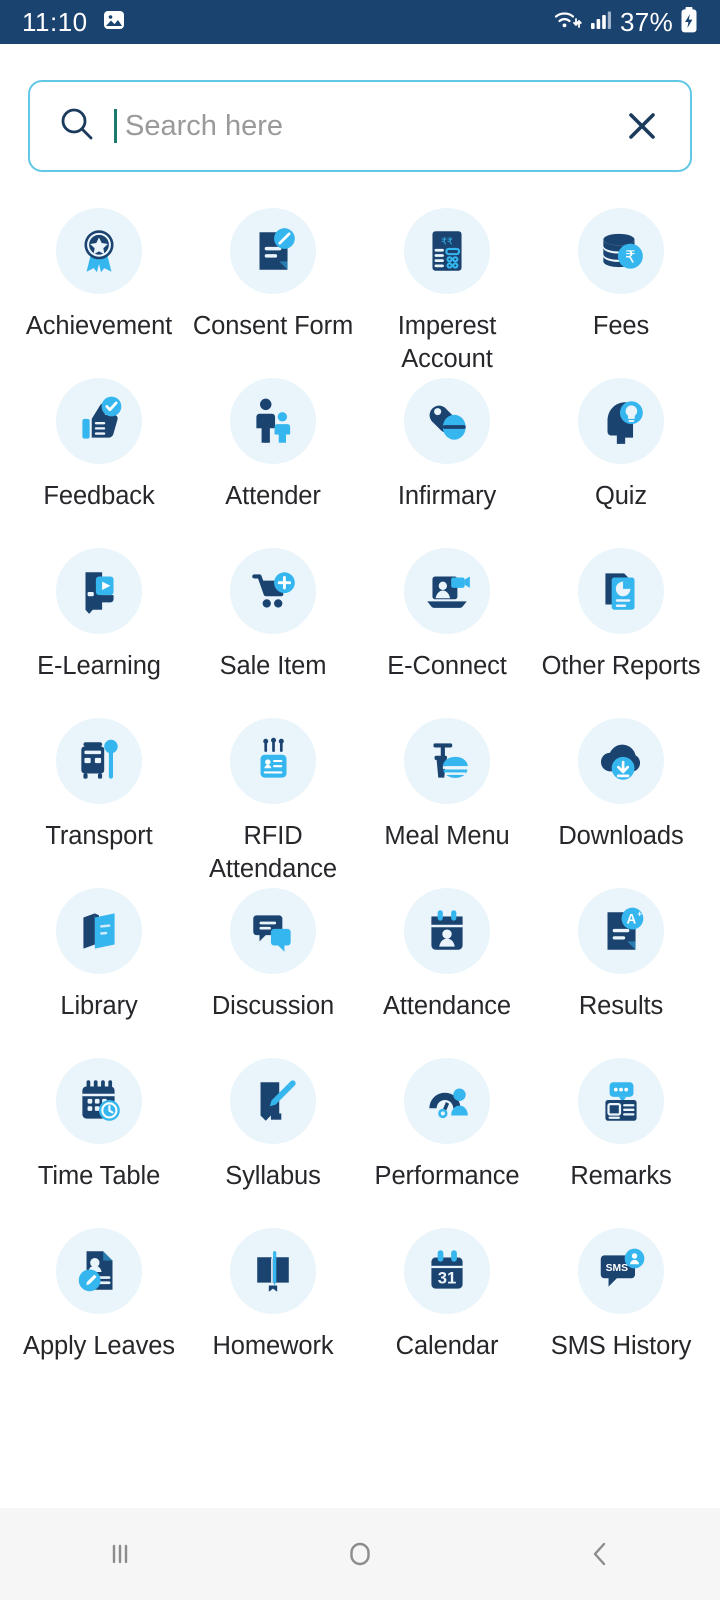  Describe the element at coordinates (99, 1346) in the screenshot. I see `app-tile-label: Apply Leaves` at that location.